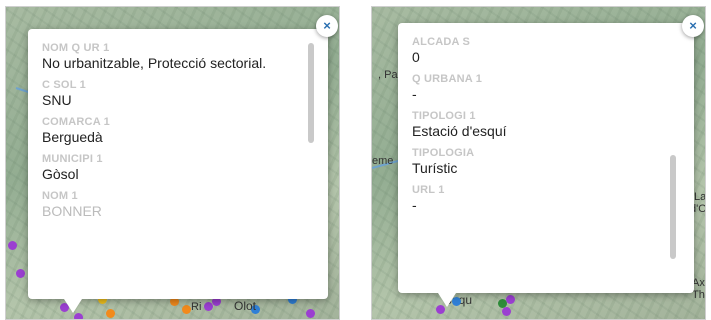  I want to click on field-value: Gòsol, so click(60, 174).